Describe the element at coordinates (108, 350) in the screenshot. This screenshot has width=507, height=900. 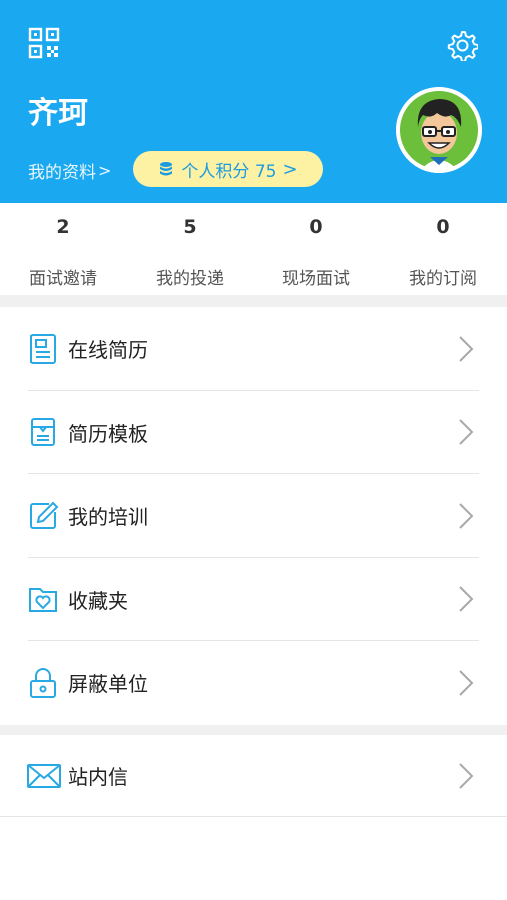
I see `menu-item-label: 在线简历` at that location.